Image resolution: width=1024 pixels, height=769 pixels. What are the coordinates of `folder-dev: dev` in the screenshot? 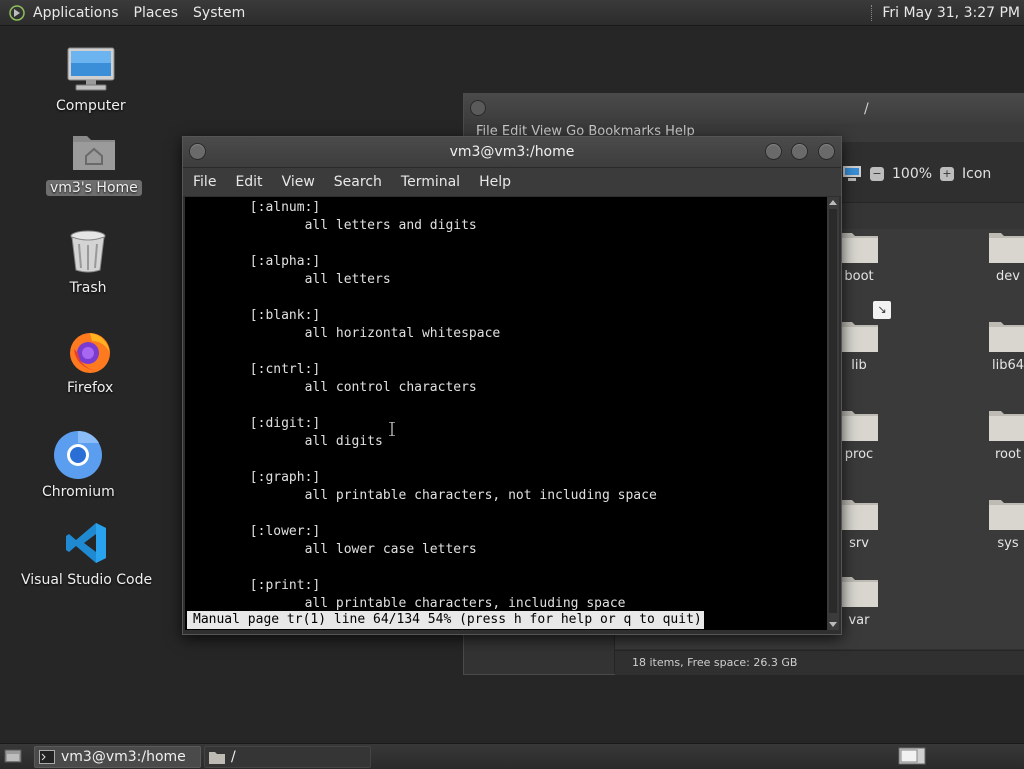 It's located at (998, 256).